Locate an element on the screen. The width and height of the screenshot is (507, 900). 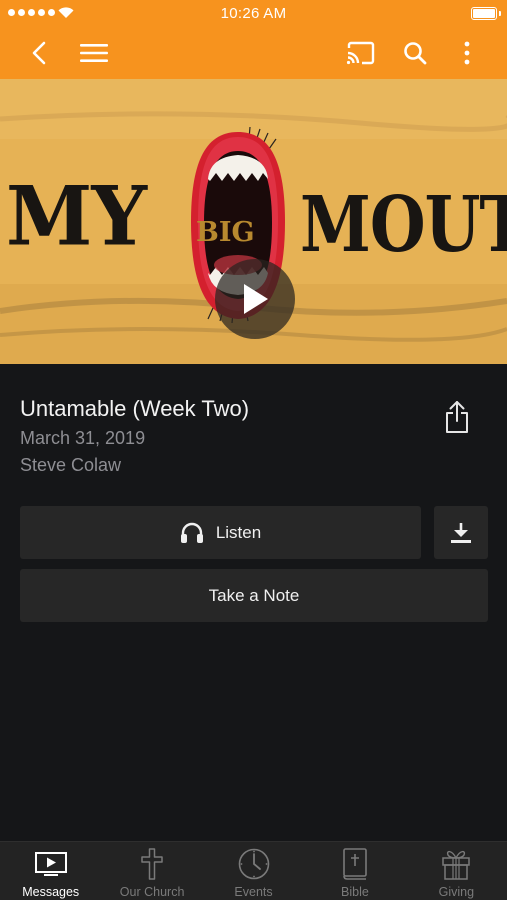
download-icon is located at coordinates (461, 532).